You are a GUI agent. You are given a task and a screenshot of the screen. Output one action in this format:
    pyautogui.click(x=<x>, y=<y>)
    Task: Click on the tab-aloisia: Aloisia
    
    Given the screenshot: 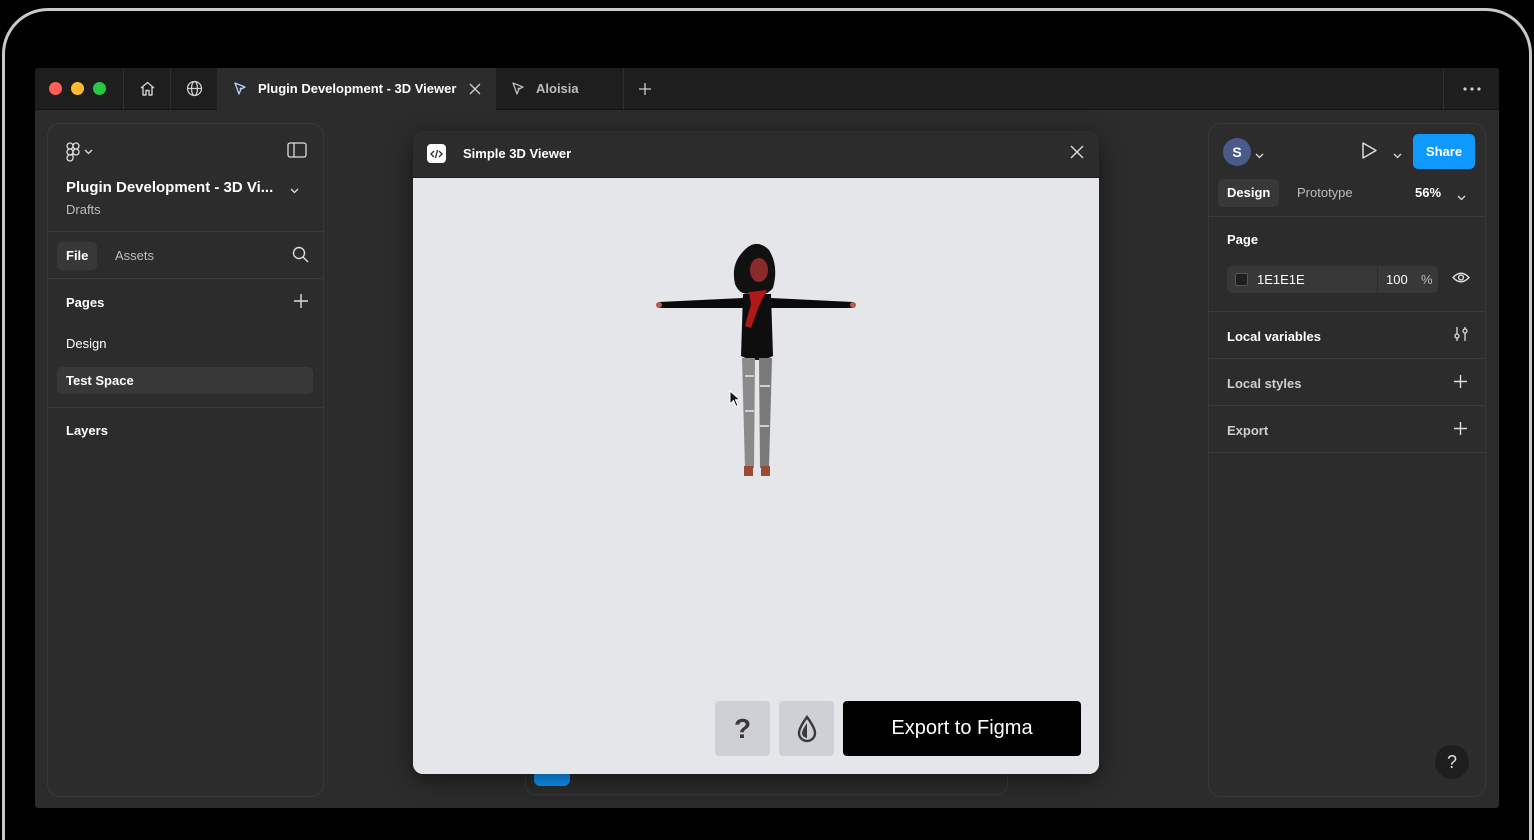 What is the action you would take?
    pyautogui.click(x=559, y=89)
    